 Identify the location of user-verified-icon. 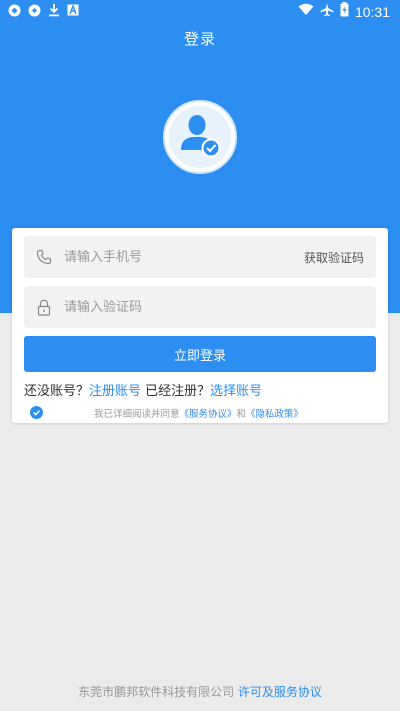
(200, 137).